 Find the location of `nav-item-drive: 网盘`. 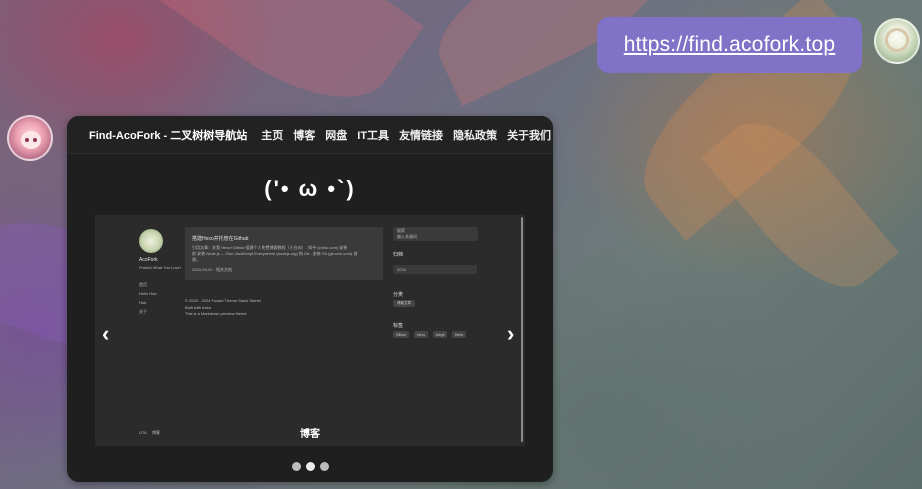

nav-item-drive: 网盘 is located at coordinates (336, 135).